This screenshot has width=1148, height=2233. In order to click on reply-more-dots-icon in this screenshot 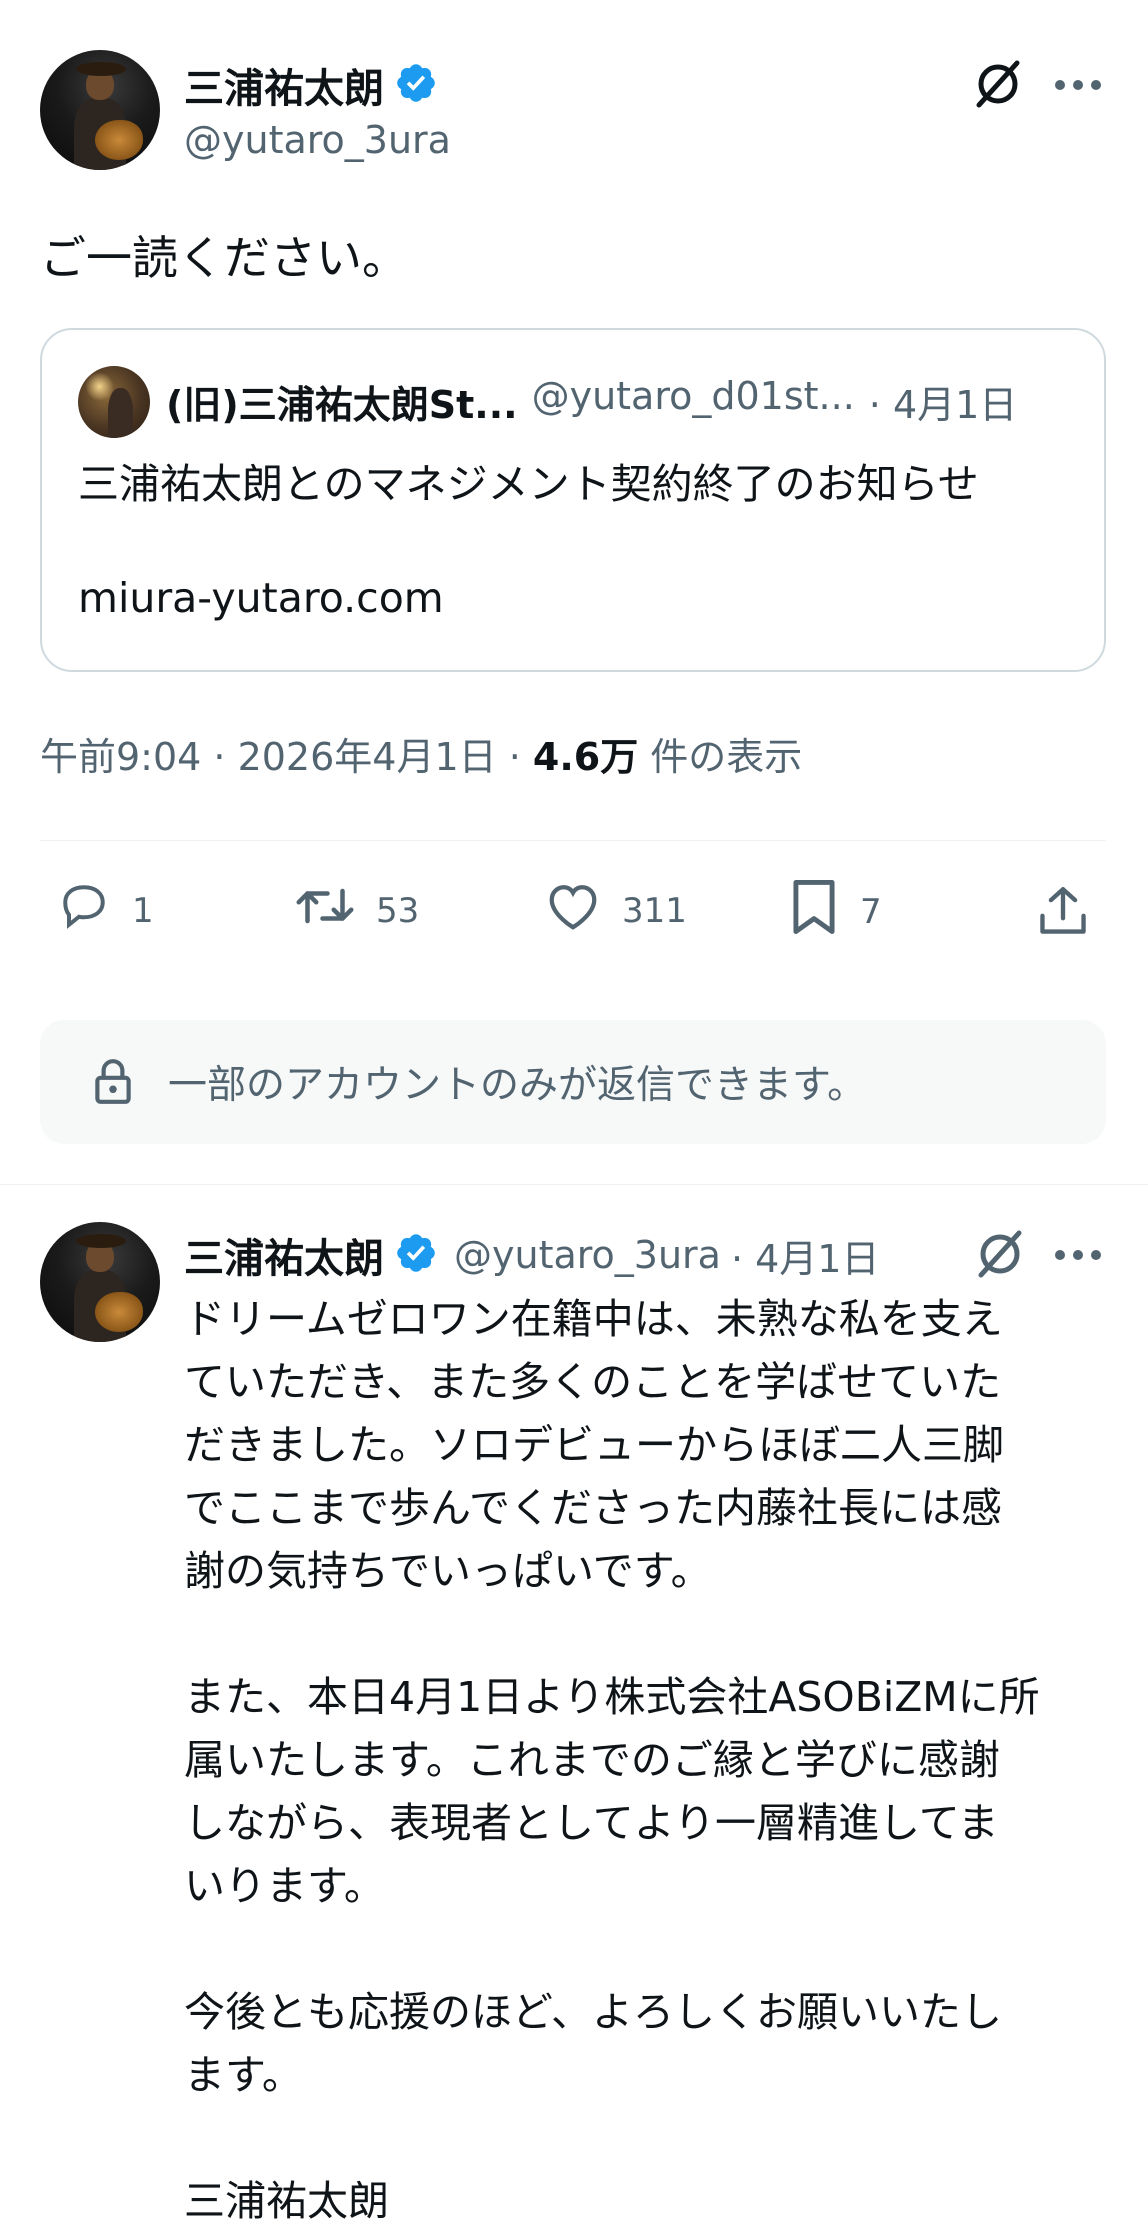, I will do `click(1078, 1255)`.